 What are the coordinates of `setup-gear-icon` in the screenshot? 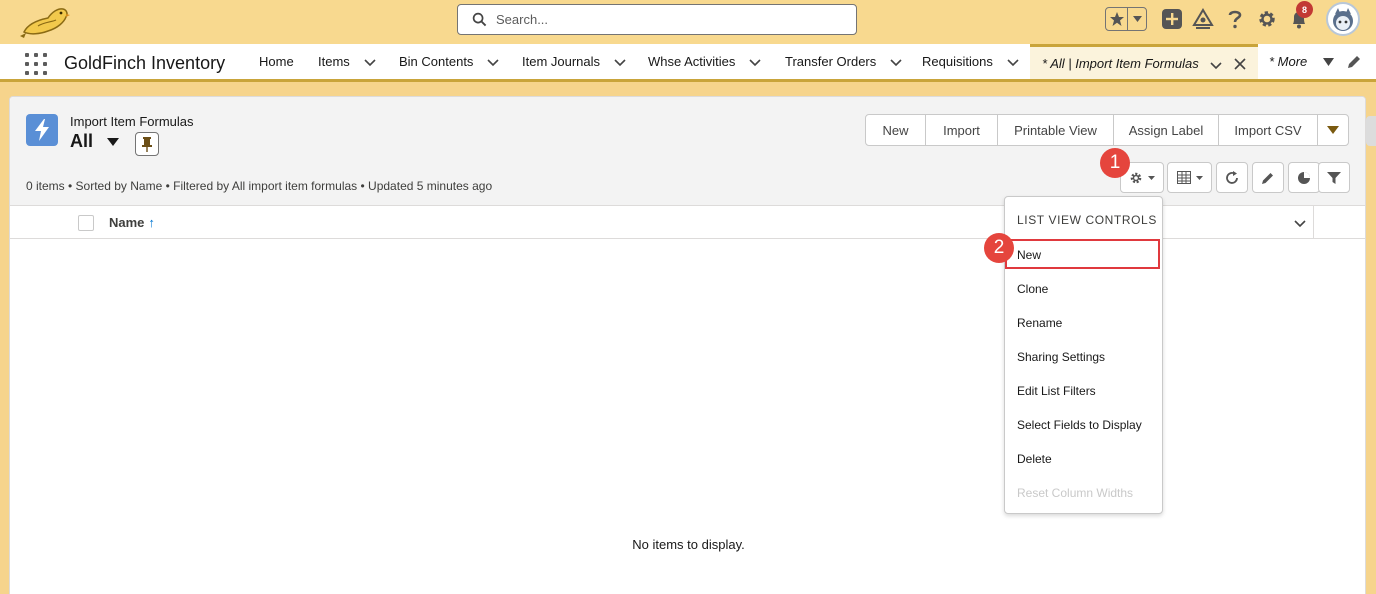 It's located at (1267, 19).